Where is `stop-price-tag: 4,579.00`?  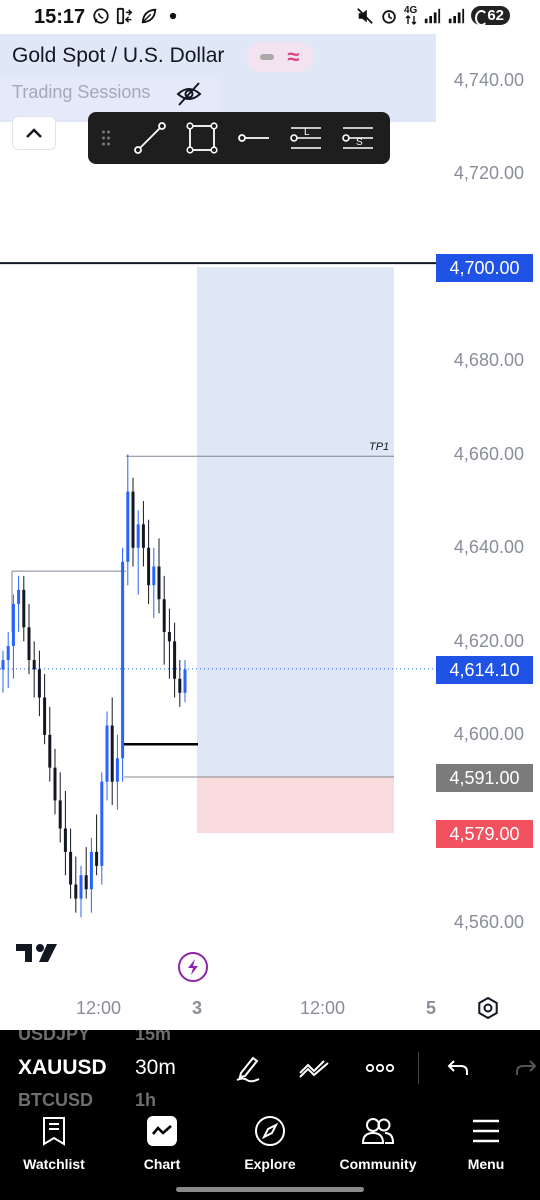
stop-price-tag: 4,579.00 is located at coordinates (484, 834).